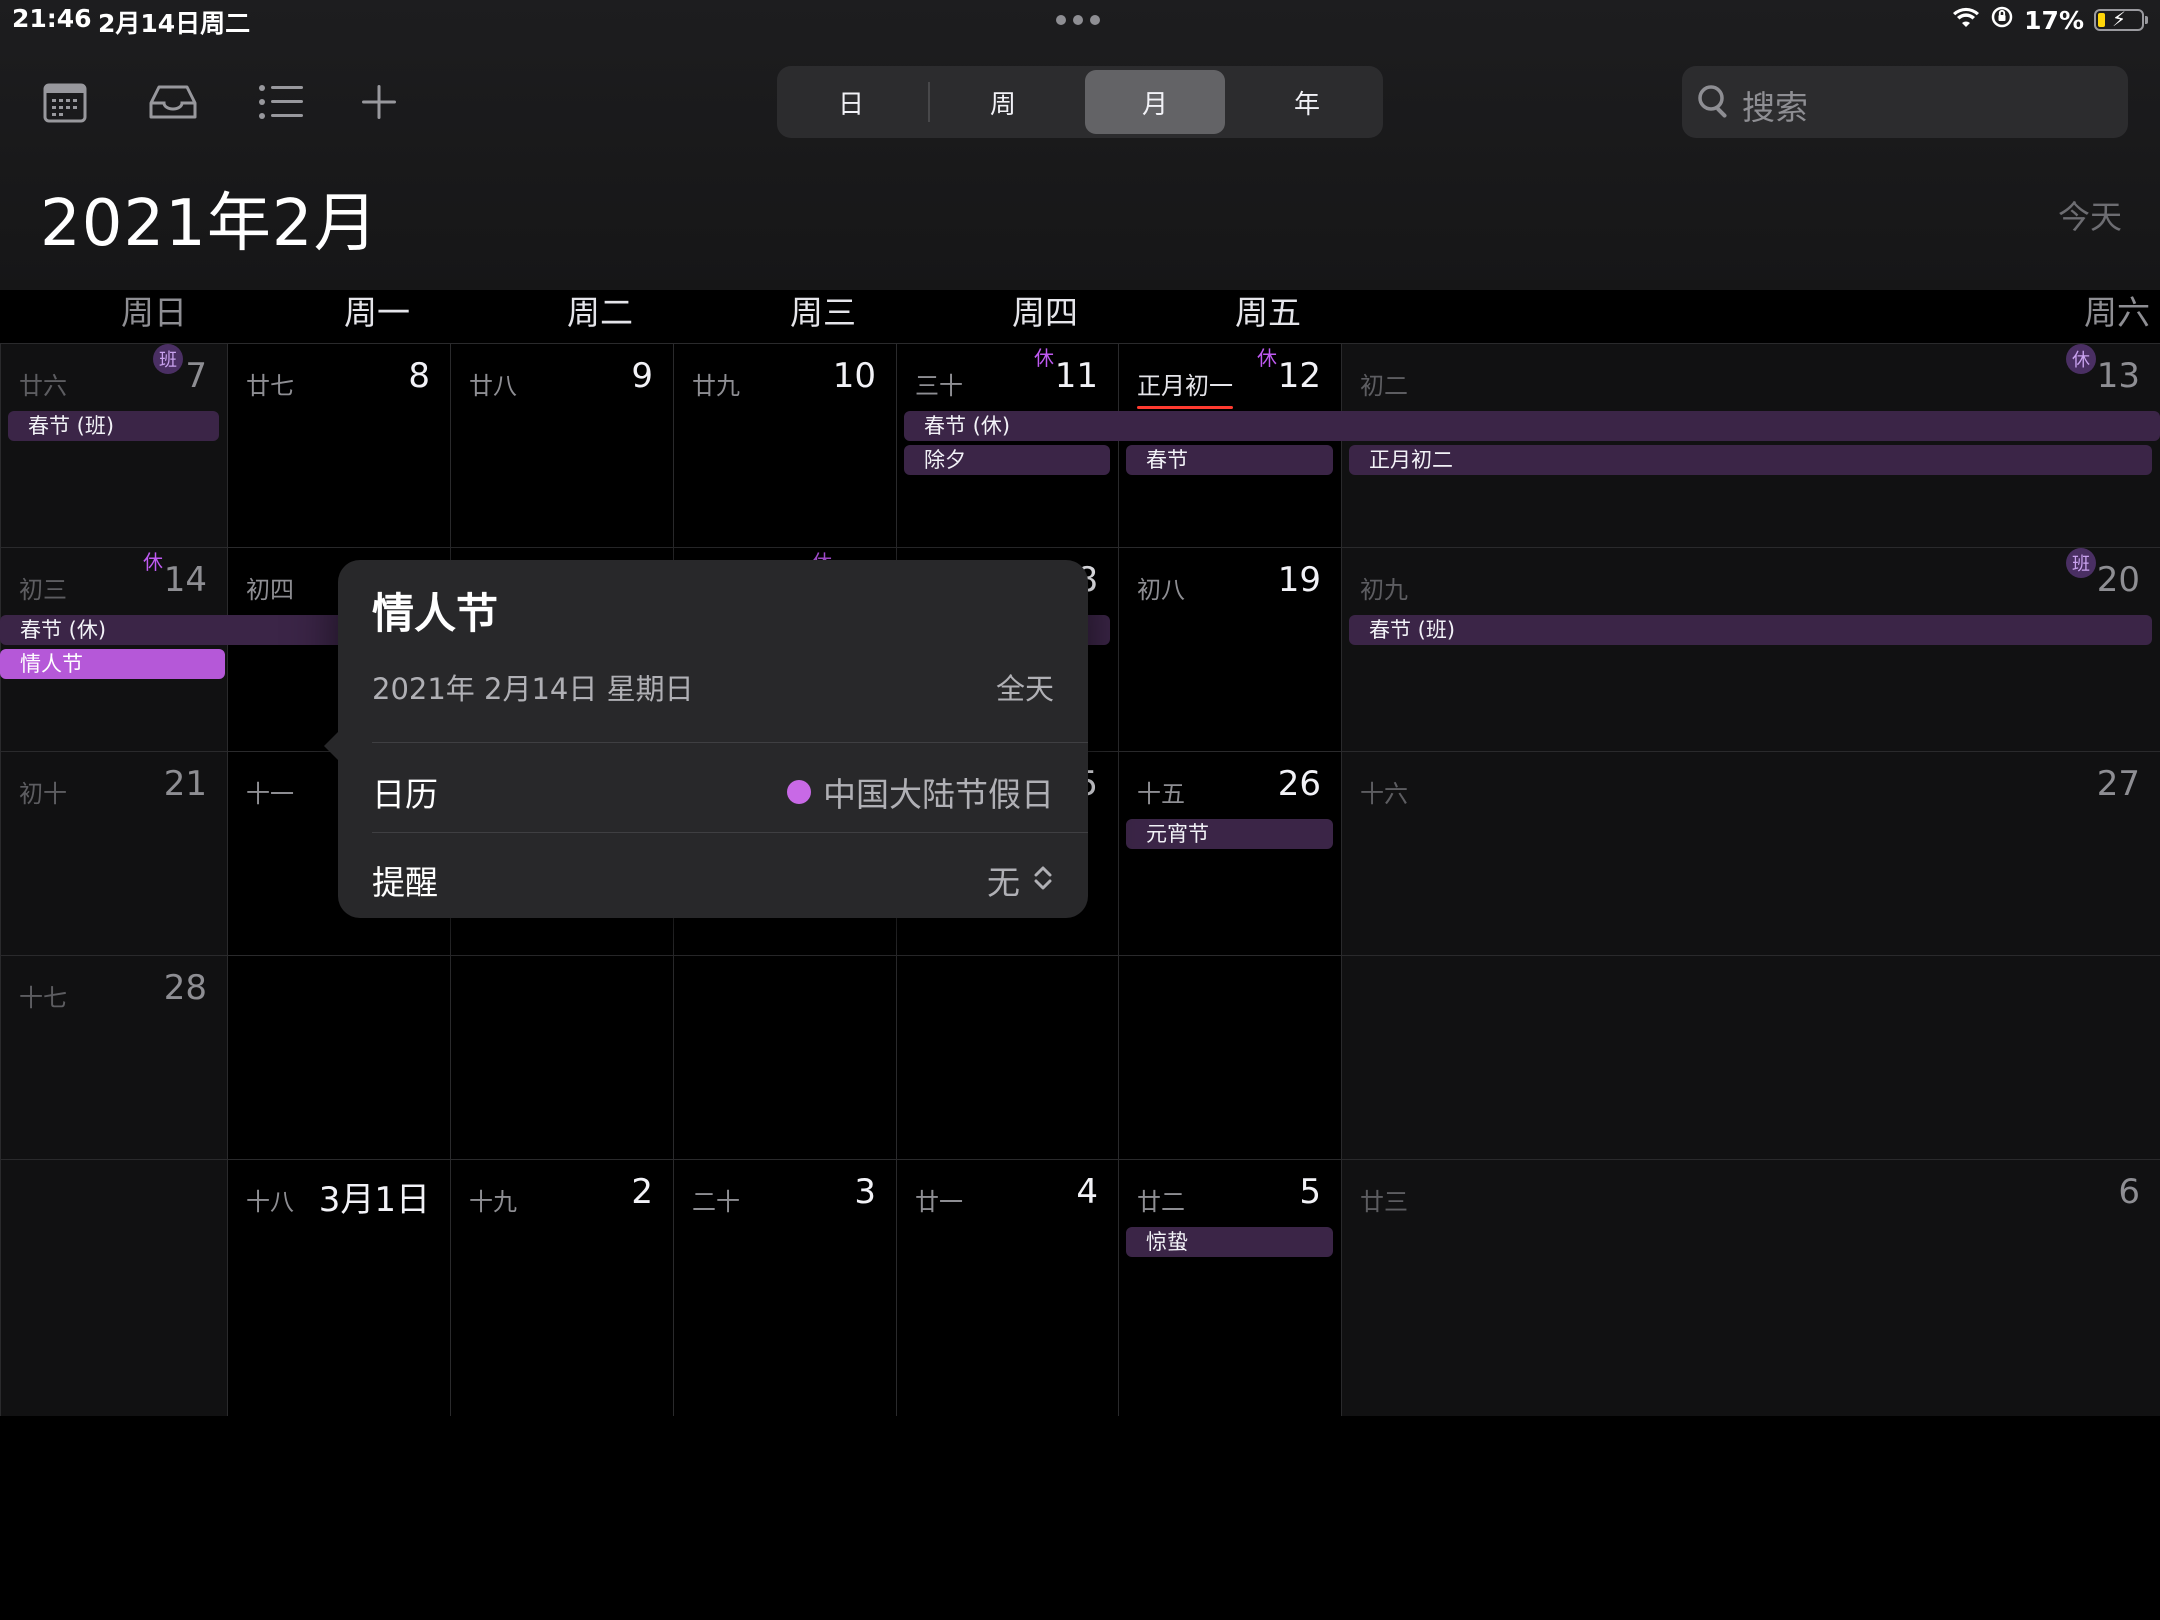  I want to click on day-cell: 十六 27, so click(1750, 853).